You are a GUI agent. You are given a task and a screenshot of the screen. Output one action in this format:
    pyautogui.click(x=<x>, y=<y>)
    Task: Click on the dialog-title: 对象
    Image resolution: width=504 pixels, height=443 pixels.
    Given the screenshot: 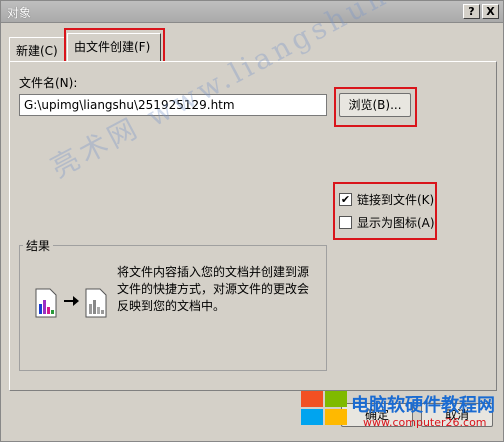 What is the action you would take?
    pyautogui.click(x=19, y=13)
    